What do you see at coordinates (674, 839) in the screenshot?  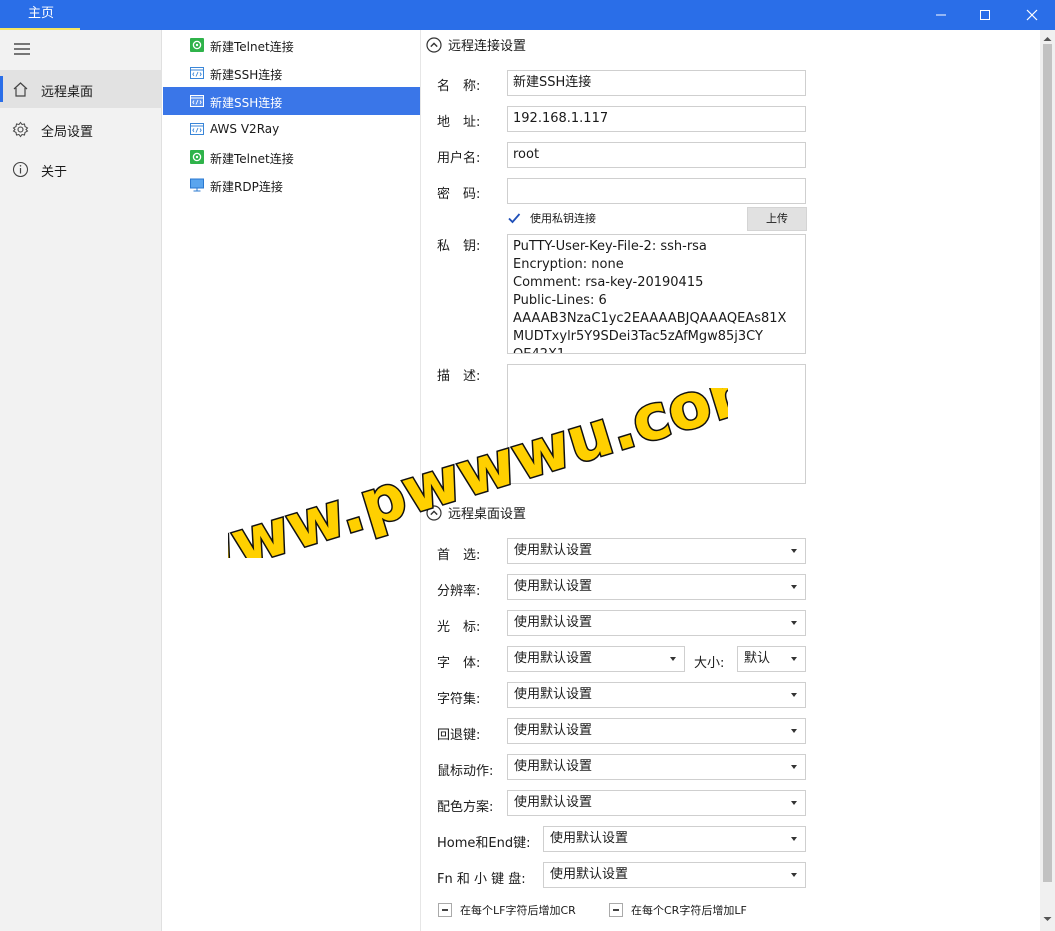 I see `home-end-select: 使用默认设置` at bounding box center [674, 839].